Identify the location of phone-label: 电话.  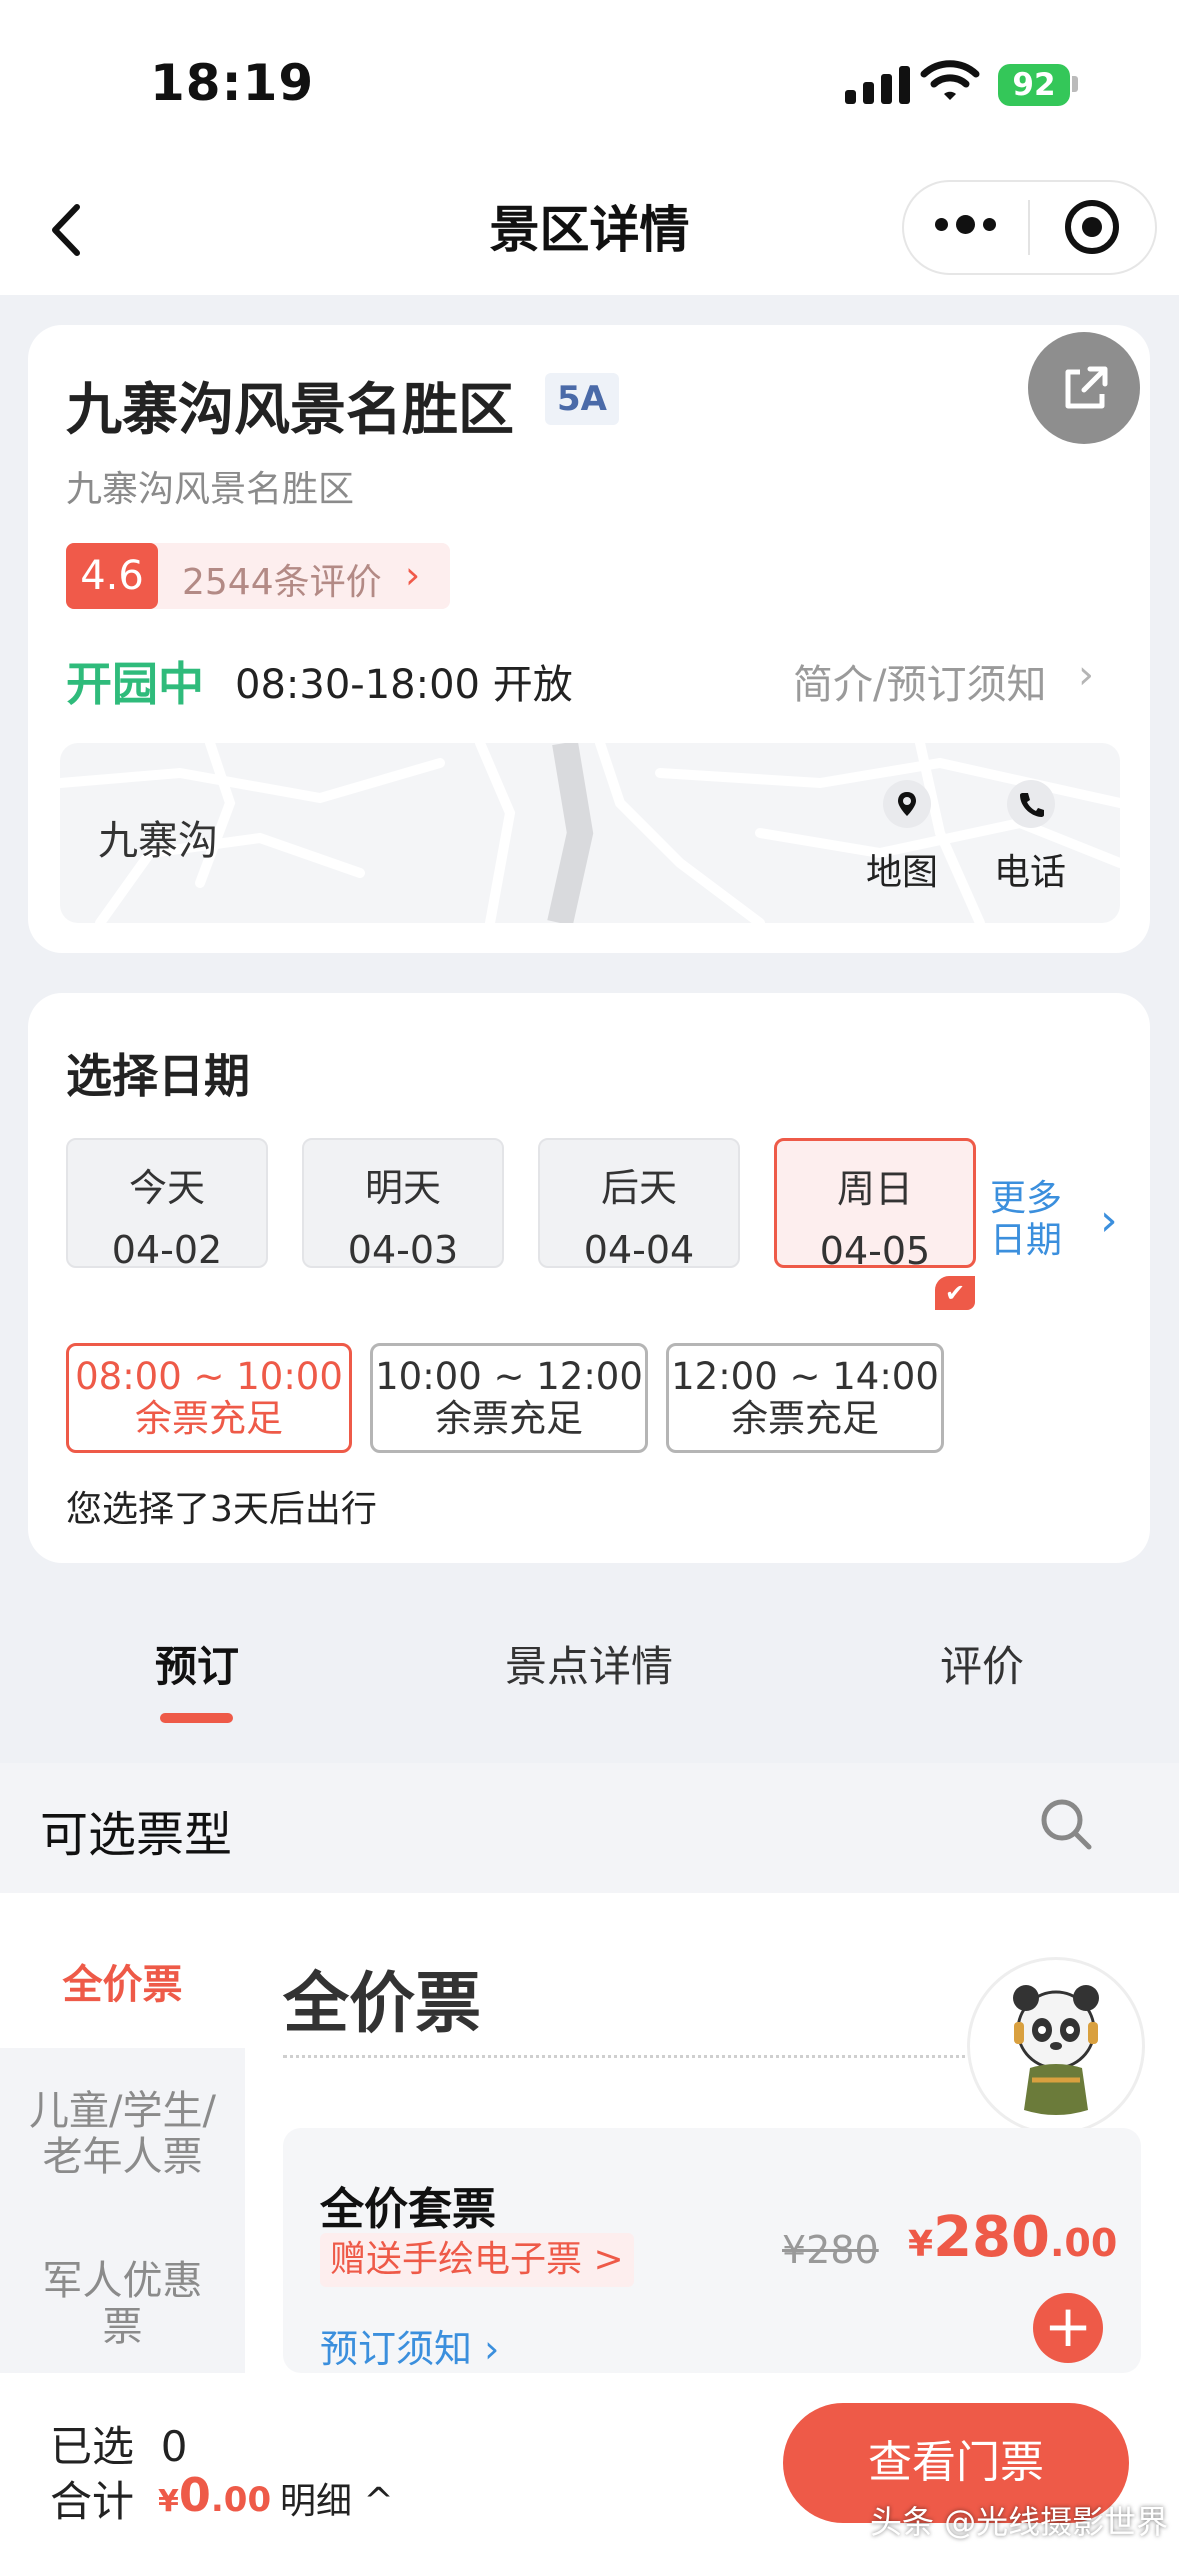
(1030, 869).